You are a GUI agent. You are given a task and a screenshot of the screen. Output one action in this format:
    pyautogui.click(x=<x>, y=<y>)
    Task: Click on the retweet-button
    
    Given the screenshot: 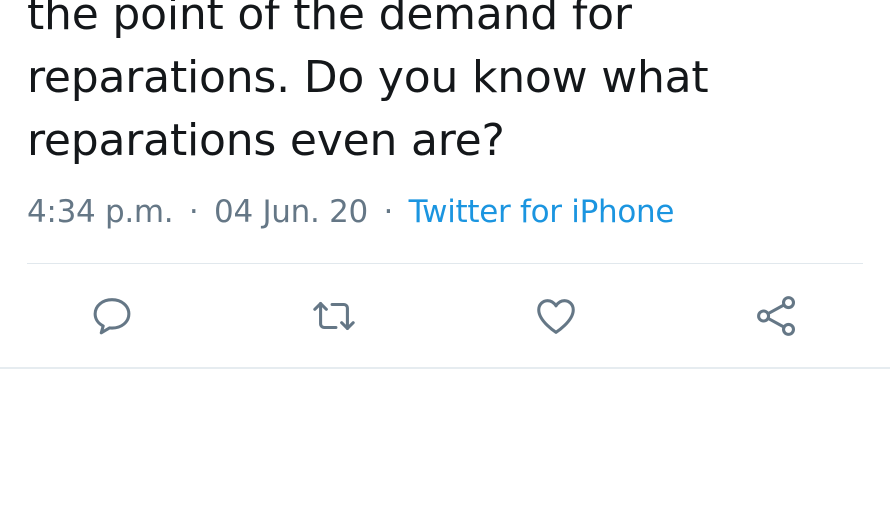 What is the action you would take?
    pyautogui.click(x=334, y=316)
    